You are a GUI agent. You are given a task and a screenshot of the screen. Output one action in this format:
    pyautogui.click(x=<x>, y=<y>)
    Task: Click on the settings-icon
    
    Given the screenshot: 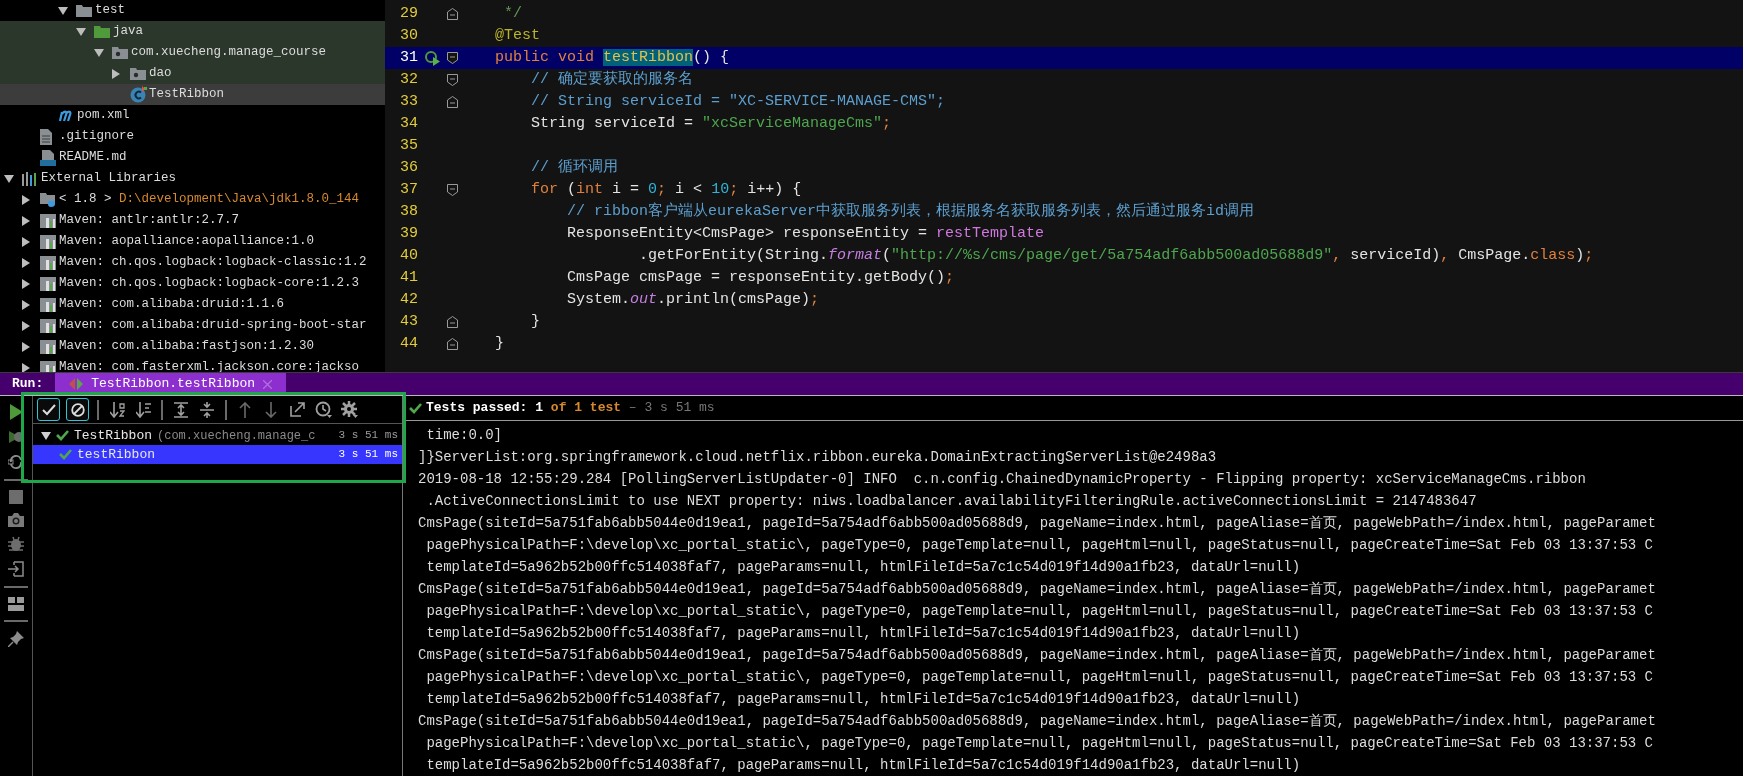 What is the action you would take?
    pyautogui.click(x=349, y=409)
    